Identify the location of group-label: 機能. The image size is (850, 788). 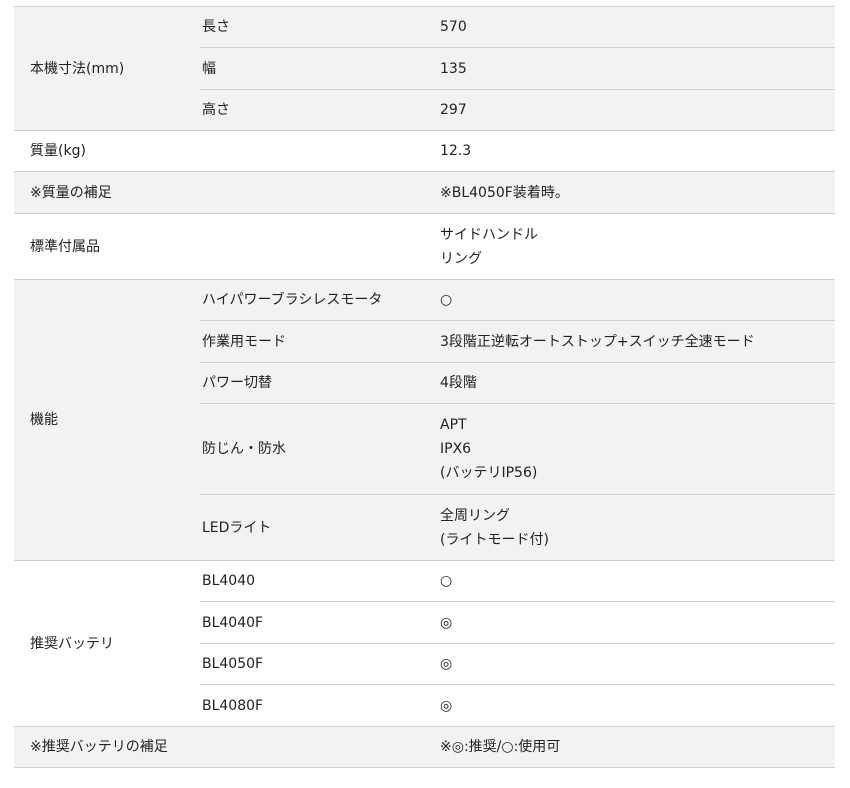
(107, 420).